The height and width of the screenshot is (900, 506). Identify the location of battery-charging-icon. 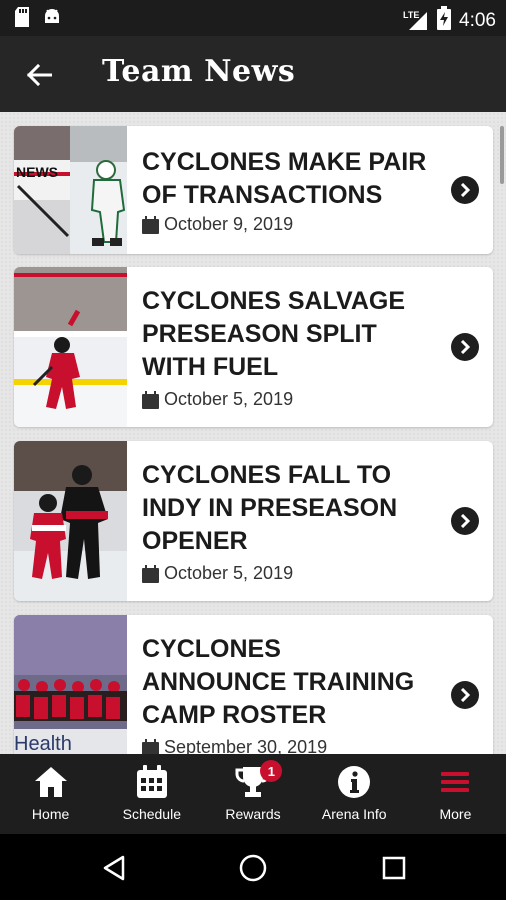
(444, 20).